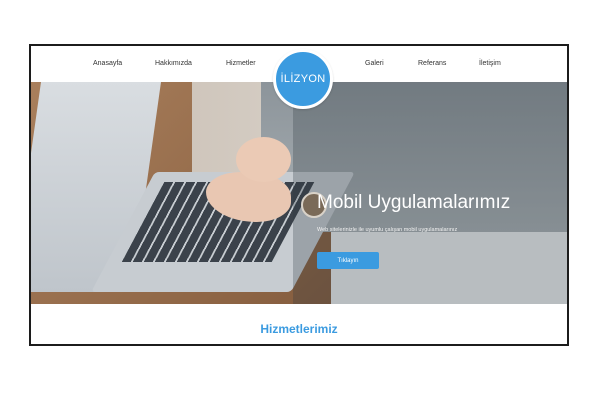 This screenshot has height=400, width=600. I want to click on services-section-title: Hizmetlerimiz, so click(299, 329).